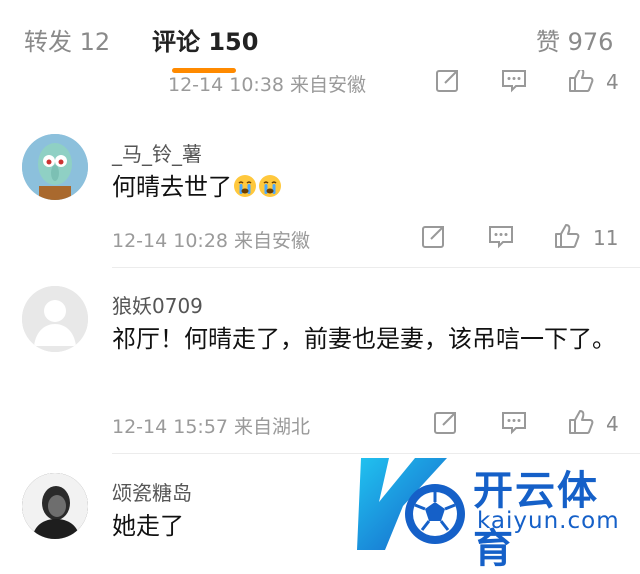  What do you see at coordinates (267, 85) in the screenshot?
I see `comment-meta: 12-14 10:38 来自安徽` at bounding box center [267, 85].